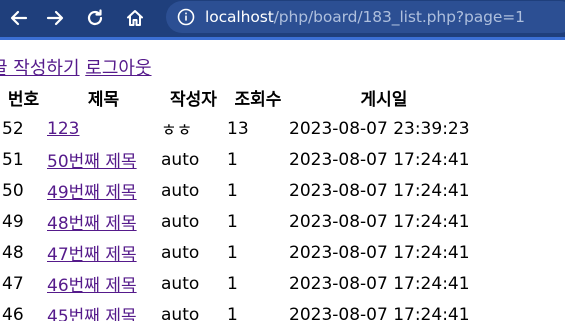  I want to click on post-title-link: 50번째 제목, so click(92, 162).